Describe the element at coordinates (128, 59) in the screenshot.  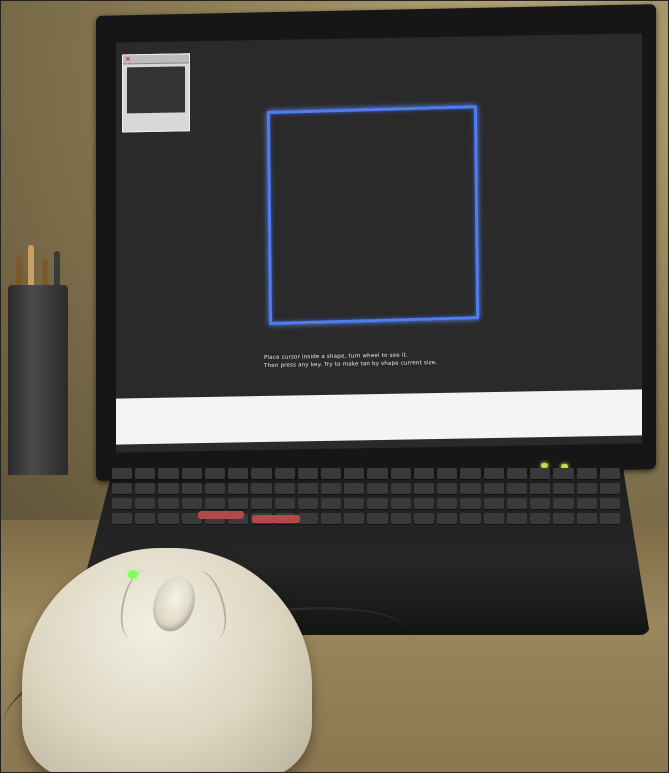
I see `close-icon: ✕` at that location.